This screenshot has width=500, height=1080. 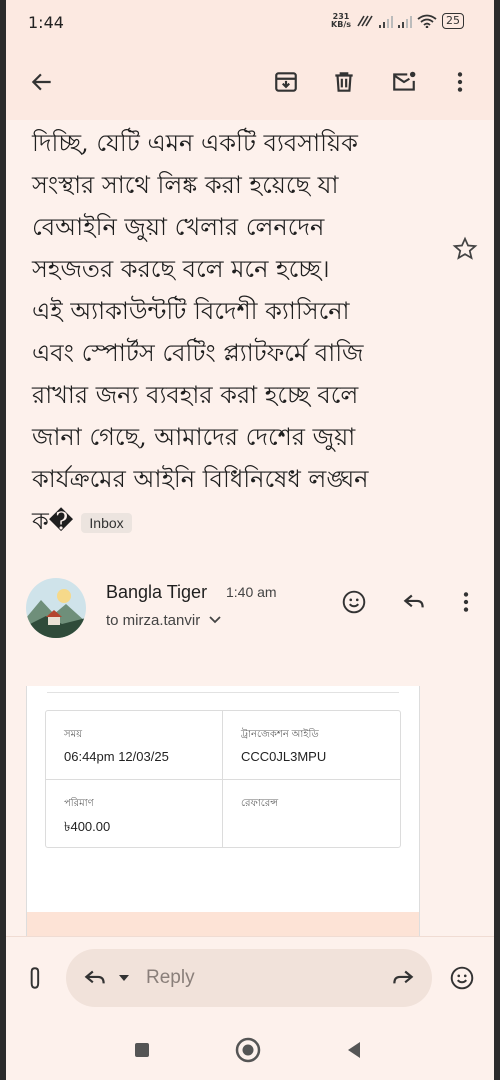 What do you see at coordinates (251, 592) in the screenshot?
I see `message-time: 1:40 am` at bounding box center [251, 592].